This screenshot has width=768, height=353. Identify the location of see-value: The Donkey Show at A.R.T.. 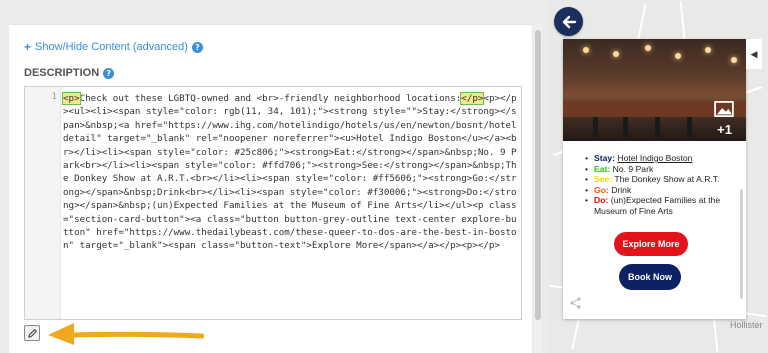
(667, 179).